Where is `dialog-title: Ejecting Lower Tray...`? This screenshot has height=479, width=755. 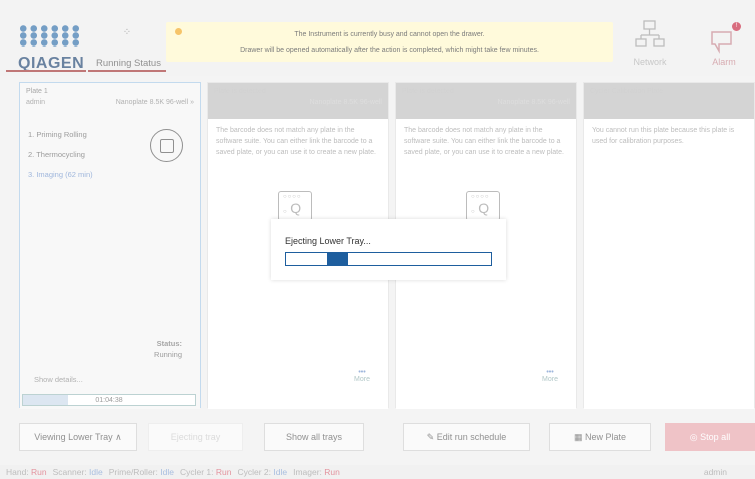 dialog-title: Ejecting Lower Tray... is located at coordinates (328, 241).